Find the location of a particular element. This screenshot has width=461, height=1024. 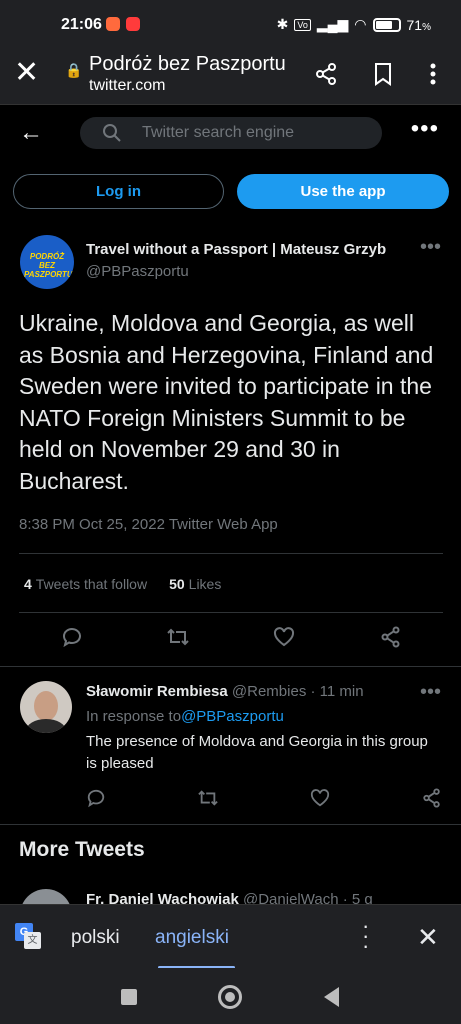

in-response-link: @PBPaszportu is located at coordinates (232, 716).